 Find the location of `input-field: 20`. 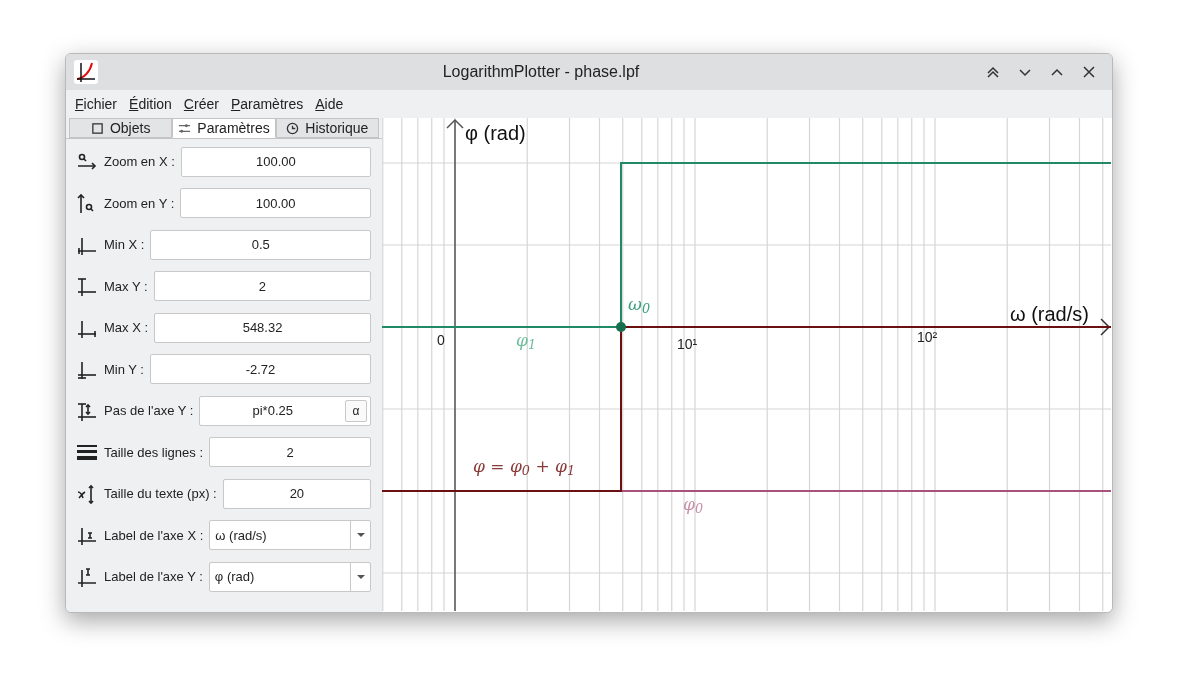

input-field: 20 is located at coordinates (296, 493).